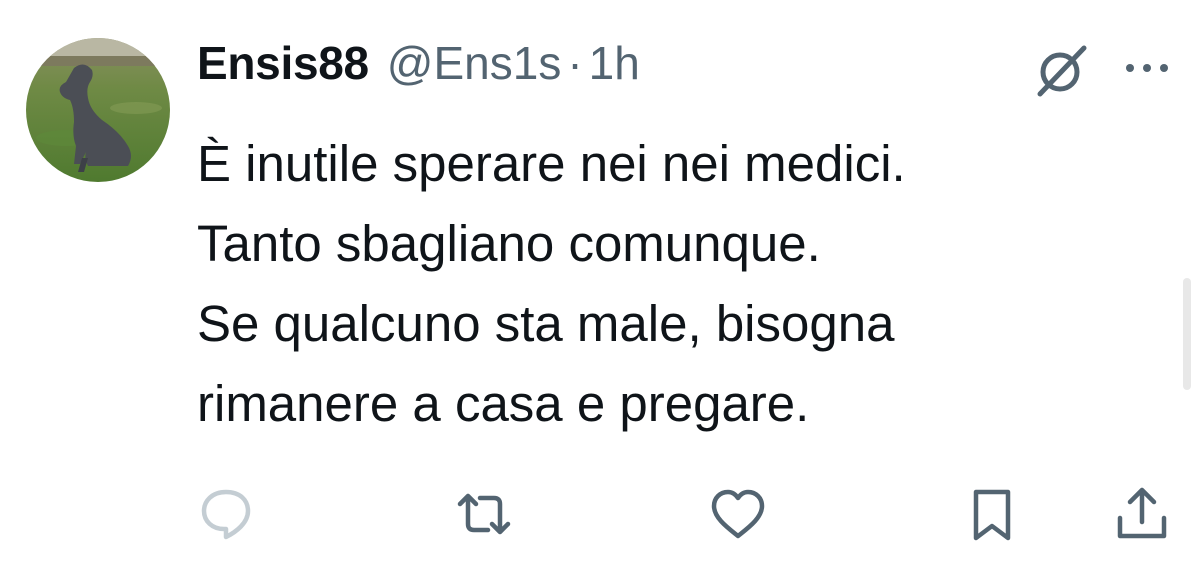 The height and width of the screenshot is (579, 1200). Describe the element at coordinates (226, 514) in the screenshot. I see `reply-icon` at that location.